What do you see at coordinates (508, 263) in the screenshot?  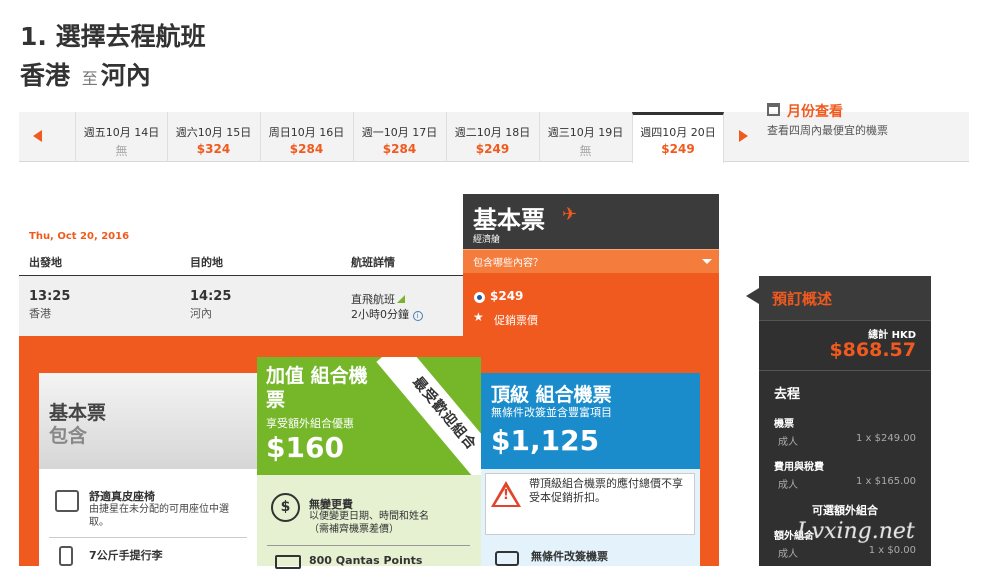 I see `fare-includes-label: 包含哪些內容？` at bounding box center [508, 263].